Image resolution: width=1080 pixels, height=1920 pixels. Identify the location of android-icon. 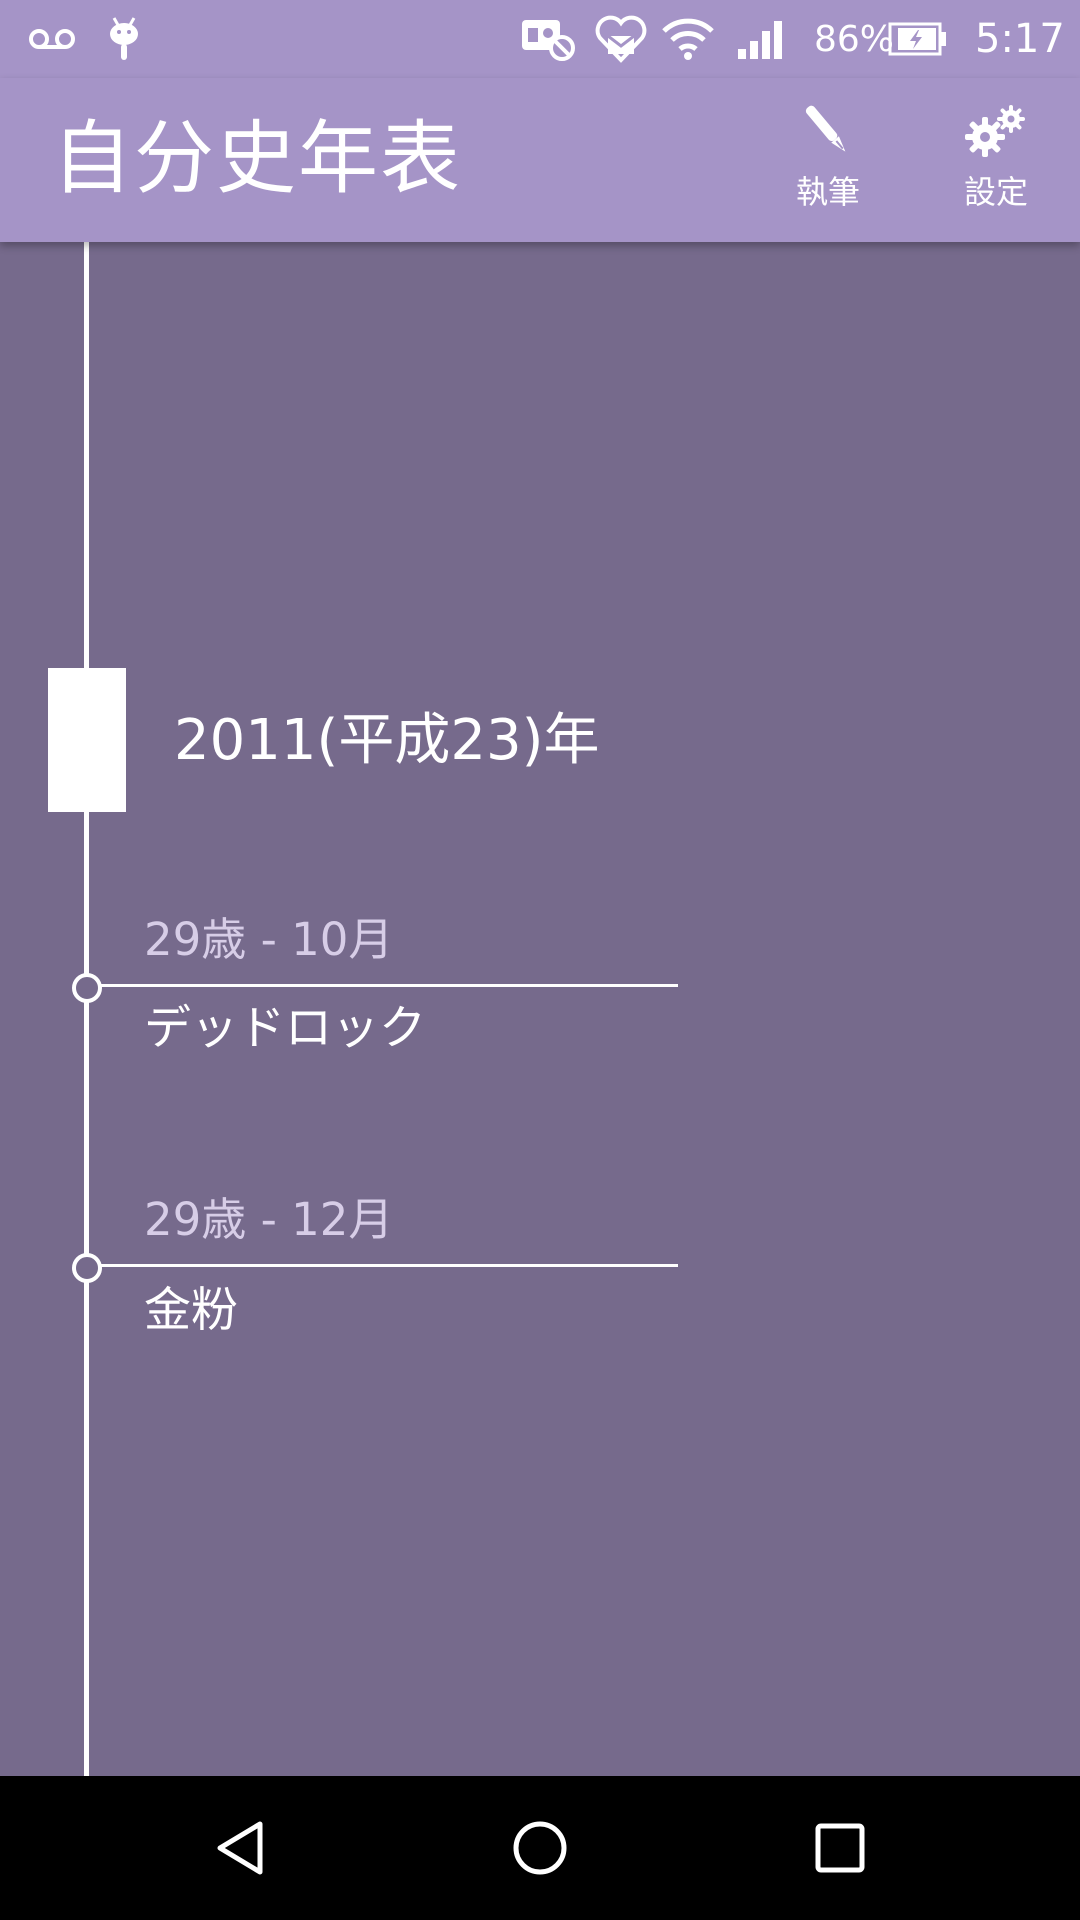
(124, 39).